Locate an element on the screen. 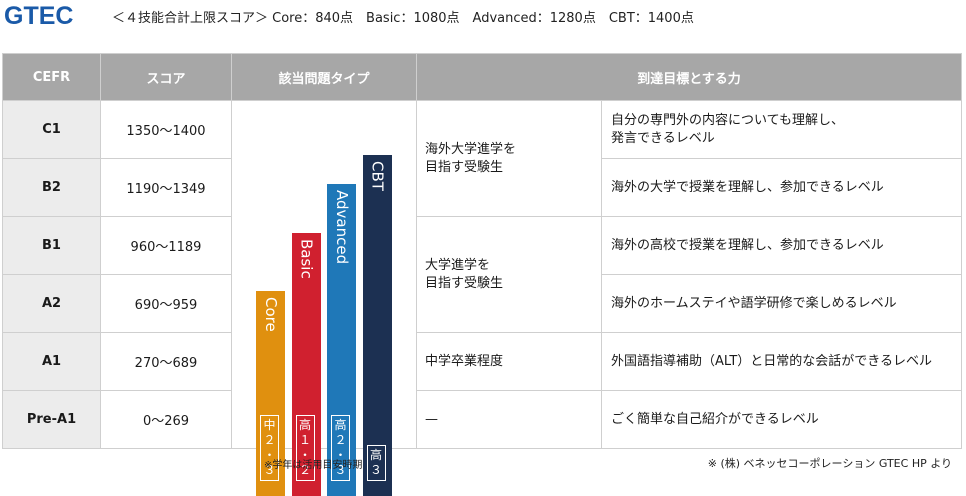  test-bar-label: Advanced is located at coordinates (342, 227).